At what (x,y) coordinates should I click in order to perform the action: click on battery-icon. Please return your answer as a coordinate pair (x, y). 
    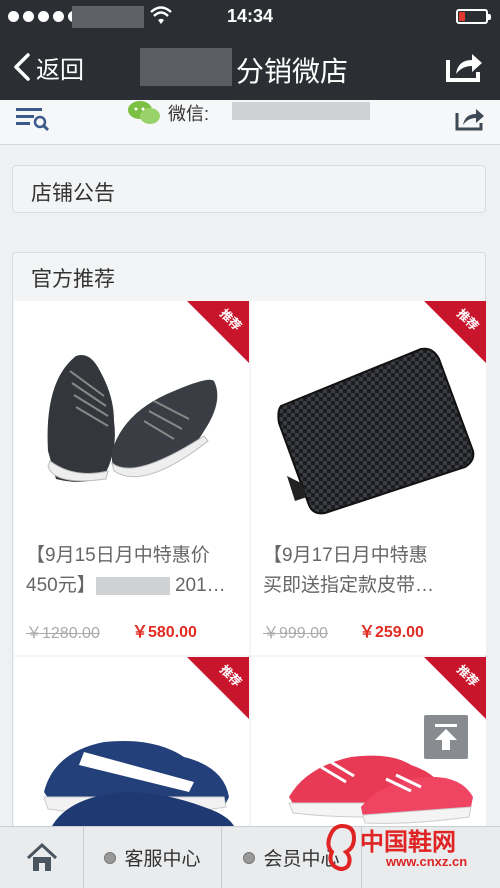
    Looking at the image, I should click on (473, 16).